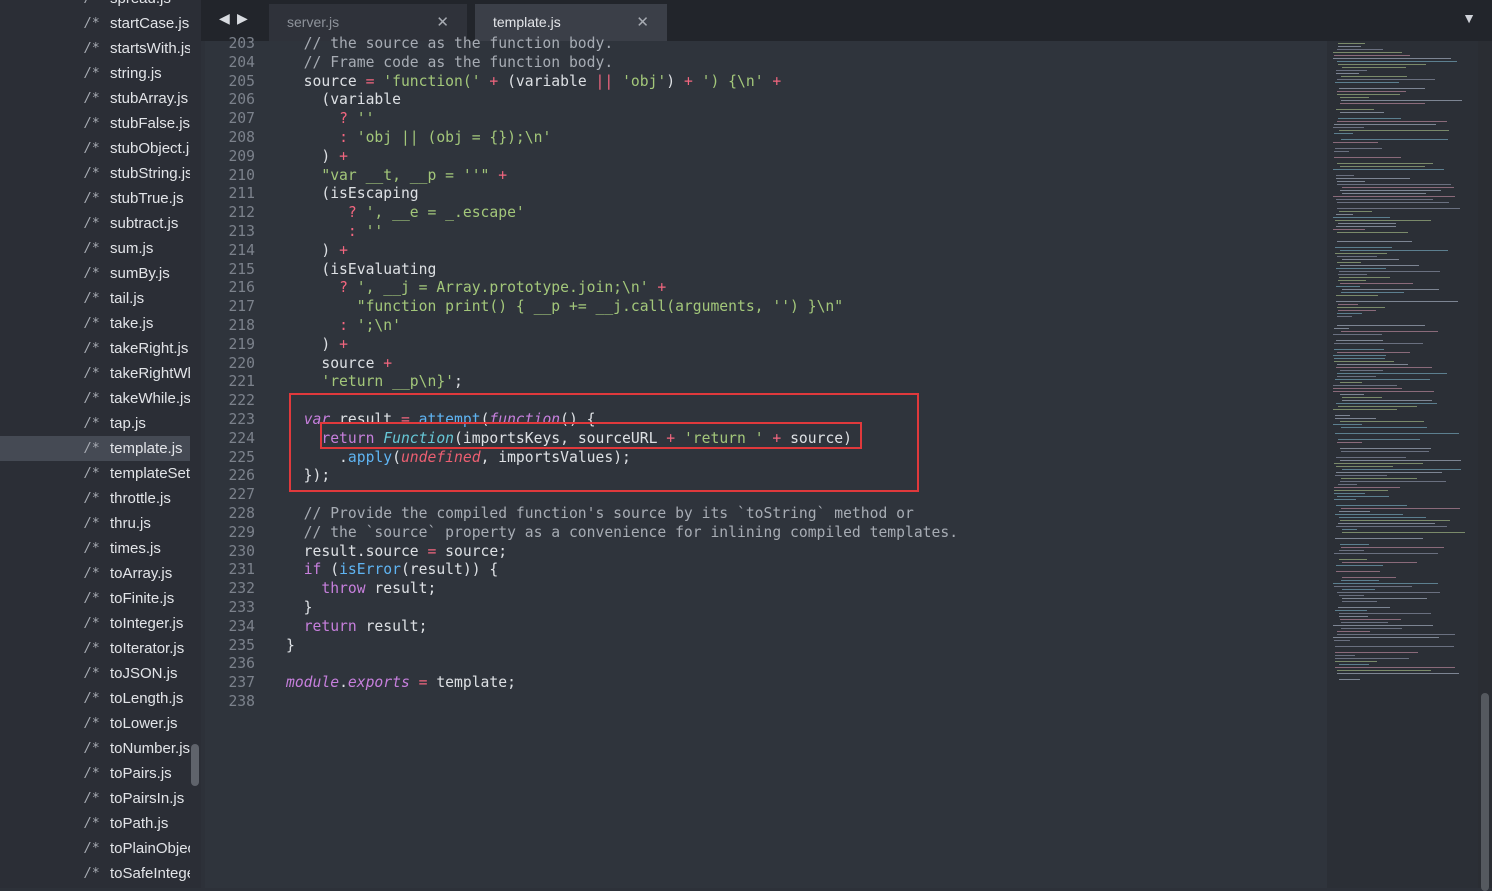 The width and height of the screenshot is (1492, 891). I want to click on code-line: 213 : '', so click(766, 232).